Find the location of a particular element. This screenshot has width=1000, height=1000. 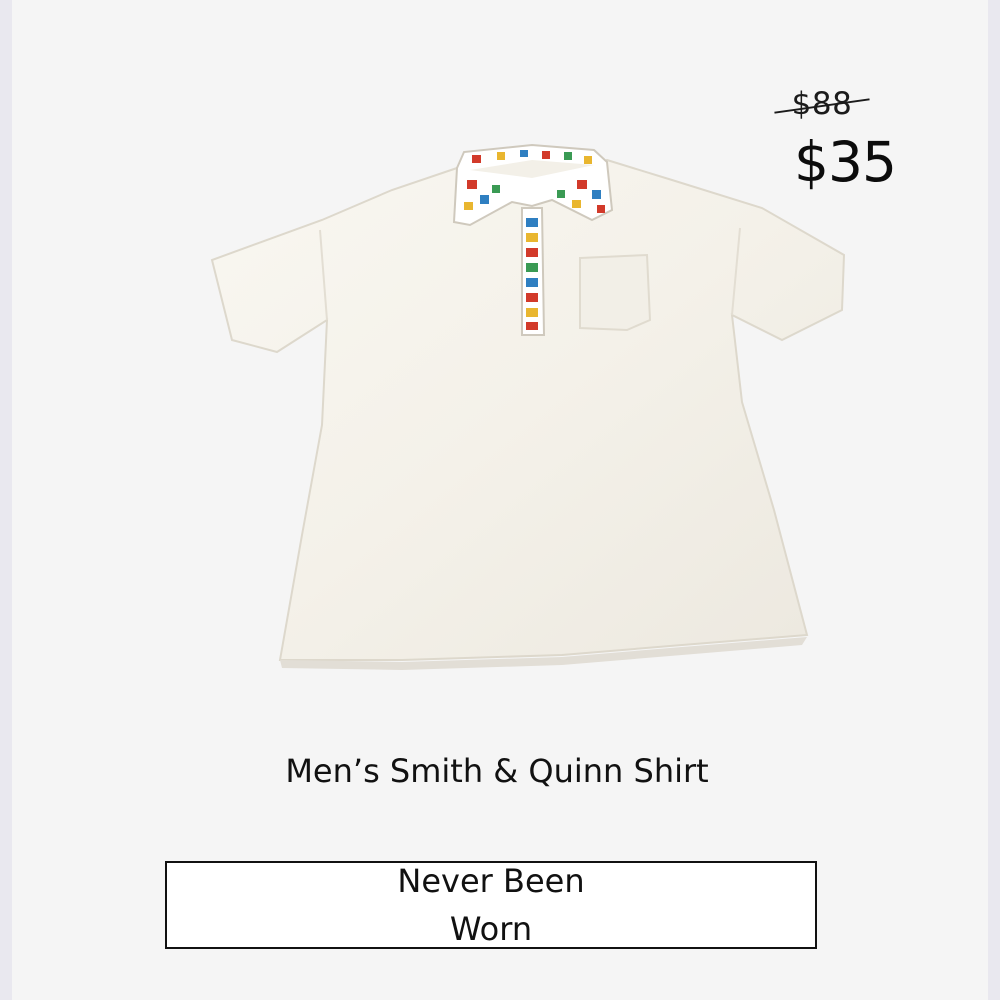

condition-label: Never Been Worn is located at coordinates (491, 905).